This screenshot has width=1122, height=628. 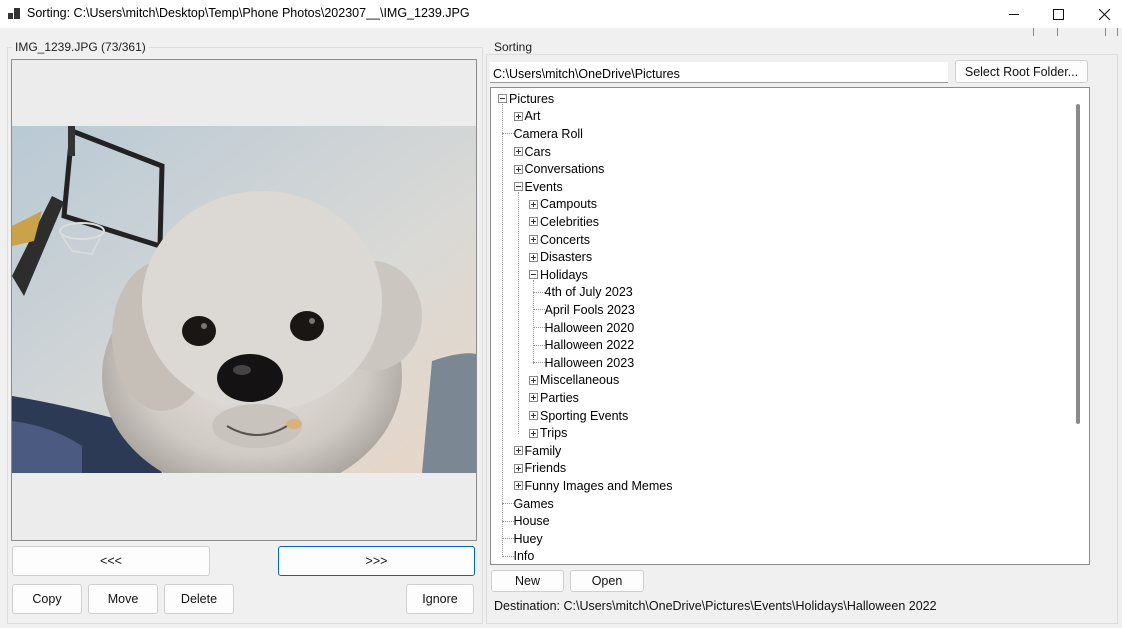 I want to click on close-button, so click(x=1101, y=14).